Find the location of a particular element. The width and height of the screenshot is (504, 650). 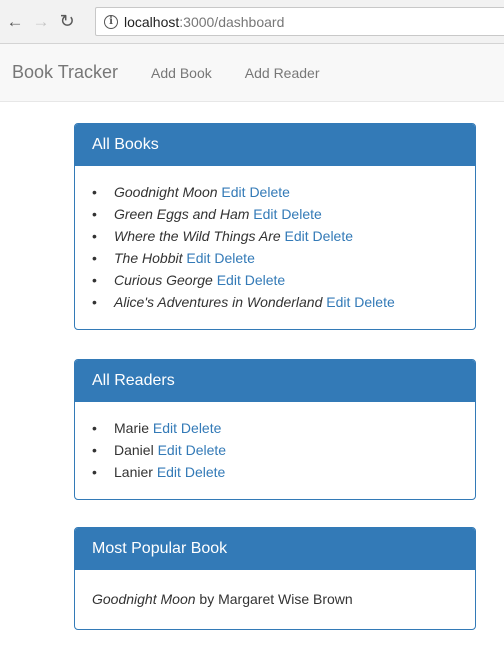

list-item: Marie Edit Delete is located at coordinates (275, 428).